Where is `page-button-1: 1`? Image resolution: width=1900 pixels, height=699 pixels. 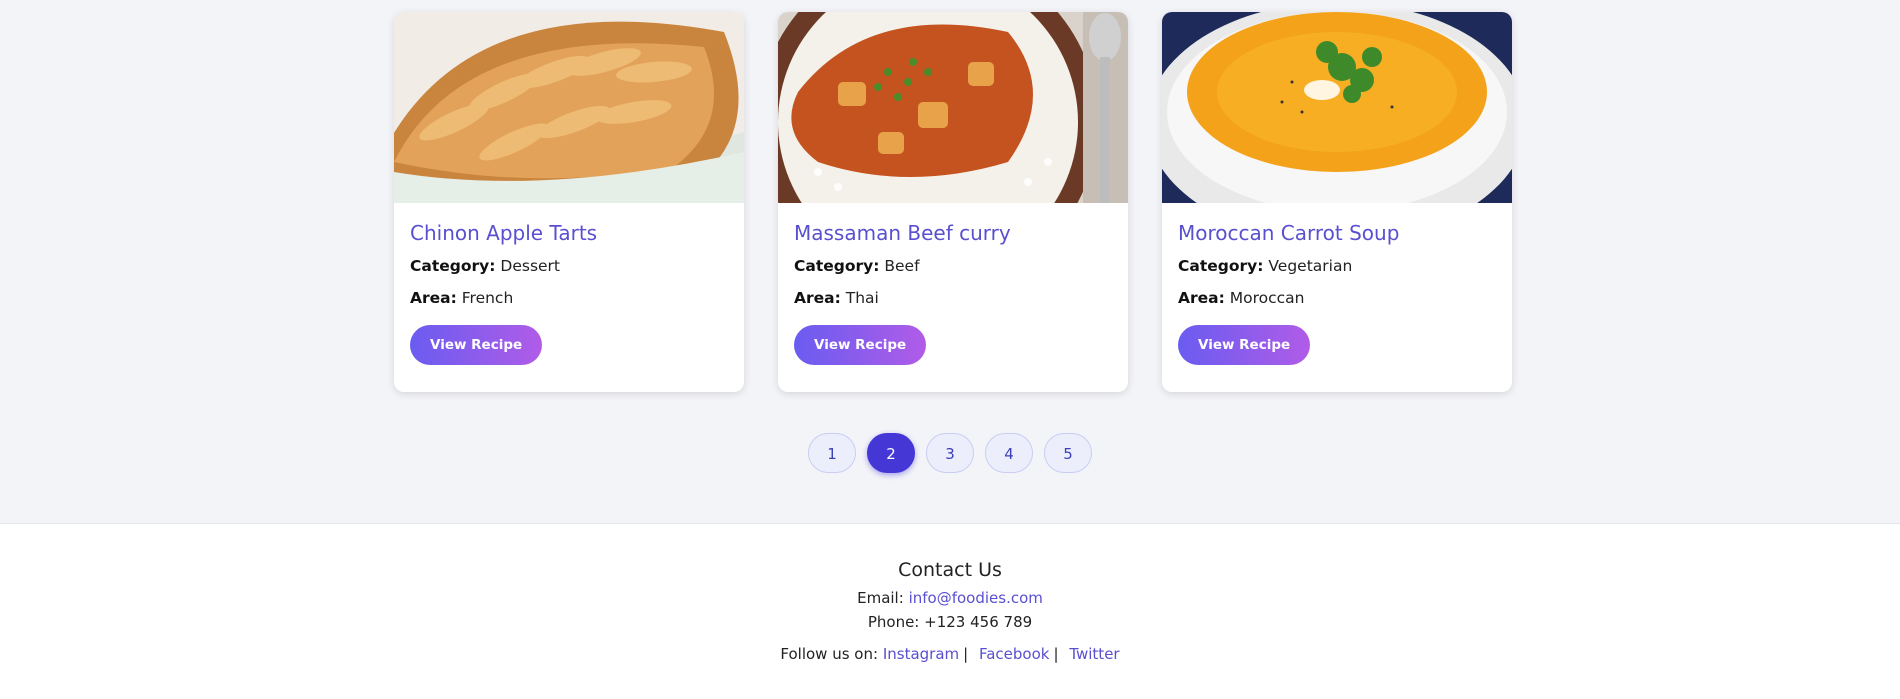
page-button-1: 1 is located at coordinates (832, 453).